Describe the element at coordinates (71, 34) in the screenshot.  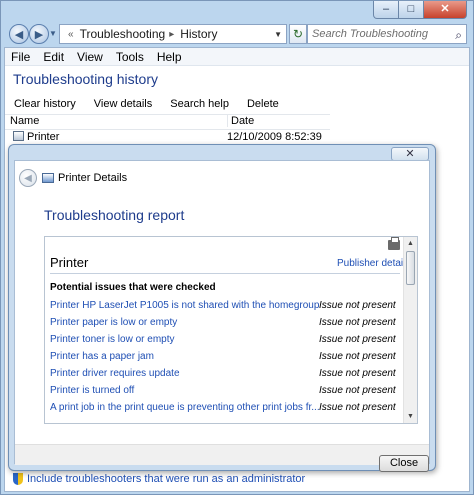
I see `breadcrumb-overflow-icon: «` at that location.